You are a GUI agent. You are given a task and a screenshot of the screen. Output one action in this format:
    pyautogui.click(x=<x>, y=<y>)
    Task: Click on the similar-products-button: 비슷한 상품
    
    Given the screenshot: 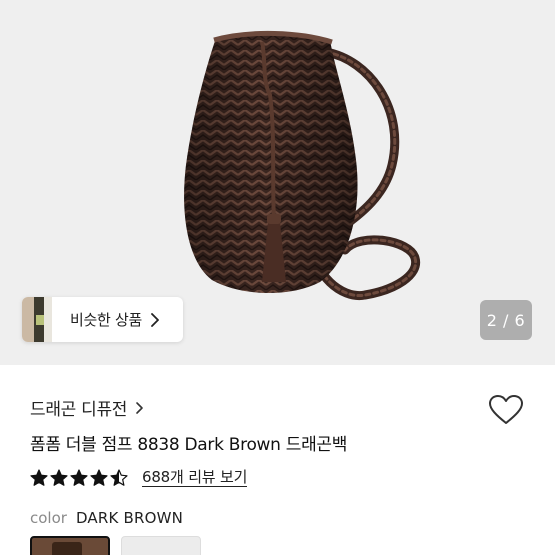 What is the action you would take?
    pyautogui.click(x=102, y=319)
    